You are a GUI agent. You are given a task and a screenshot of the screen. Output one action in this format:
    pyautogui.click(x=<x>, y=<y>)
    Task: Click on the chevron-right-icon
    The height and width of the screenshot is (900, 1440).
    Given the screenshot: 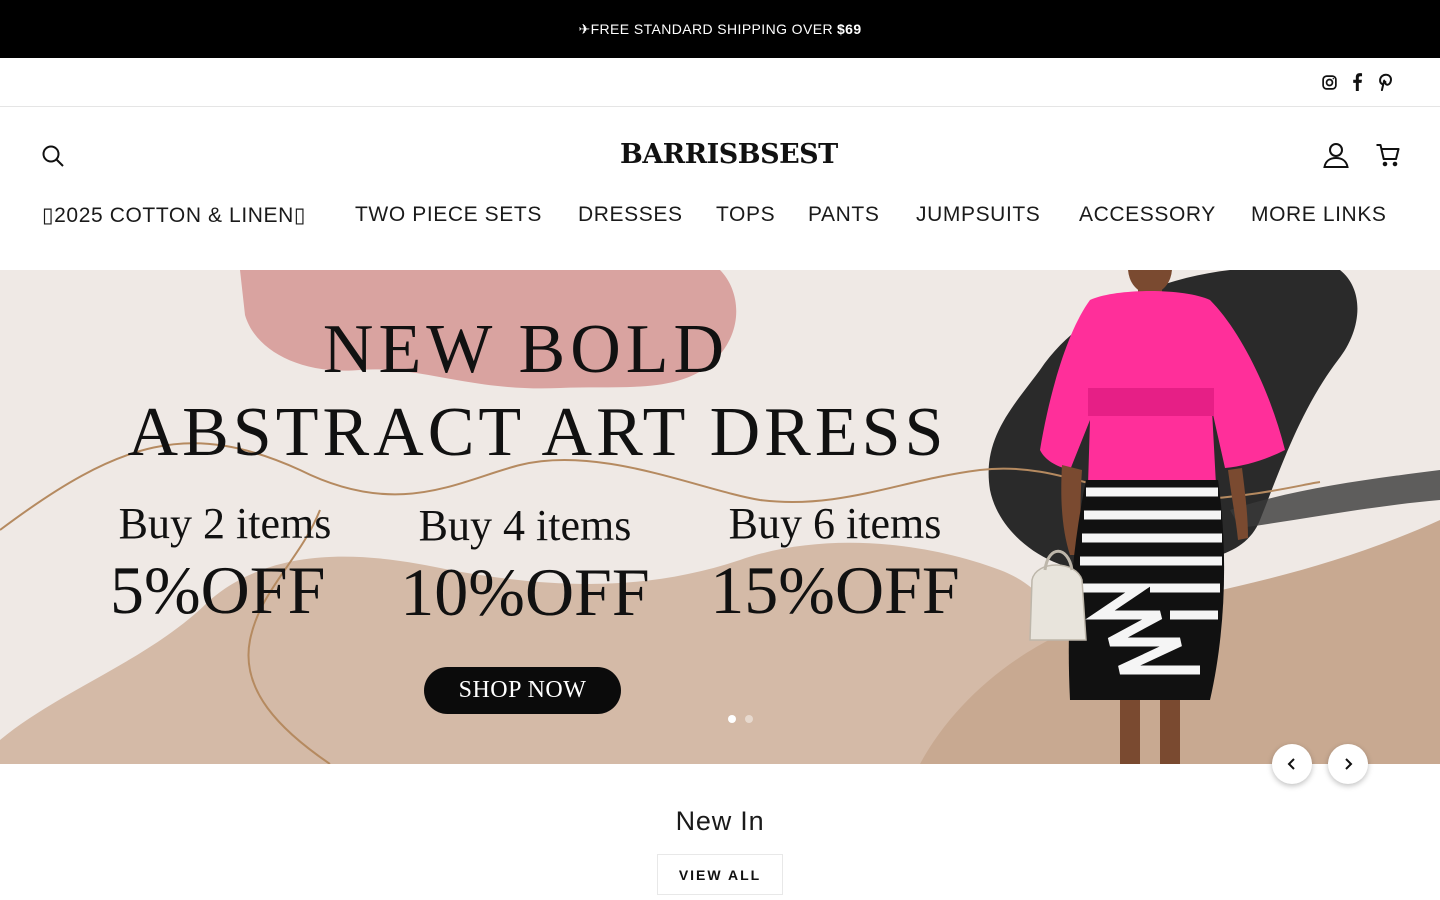 What is the action you would take?
    pyautogui.click(x=1349, y=764)
    